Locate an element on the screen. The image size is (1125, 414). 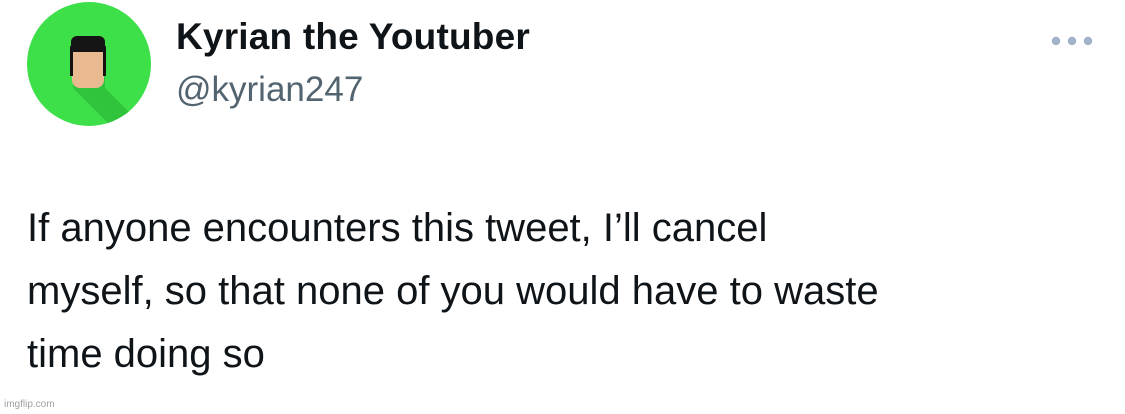
tweet-text-line: time doing so is located at coordinates (146, 354).